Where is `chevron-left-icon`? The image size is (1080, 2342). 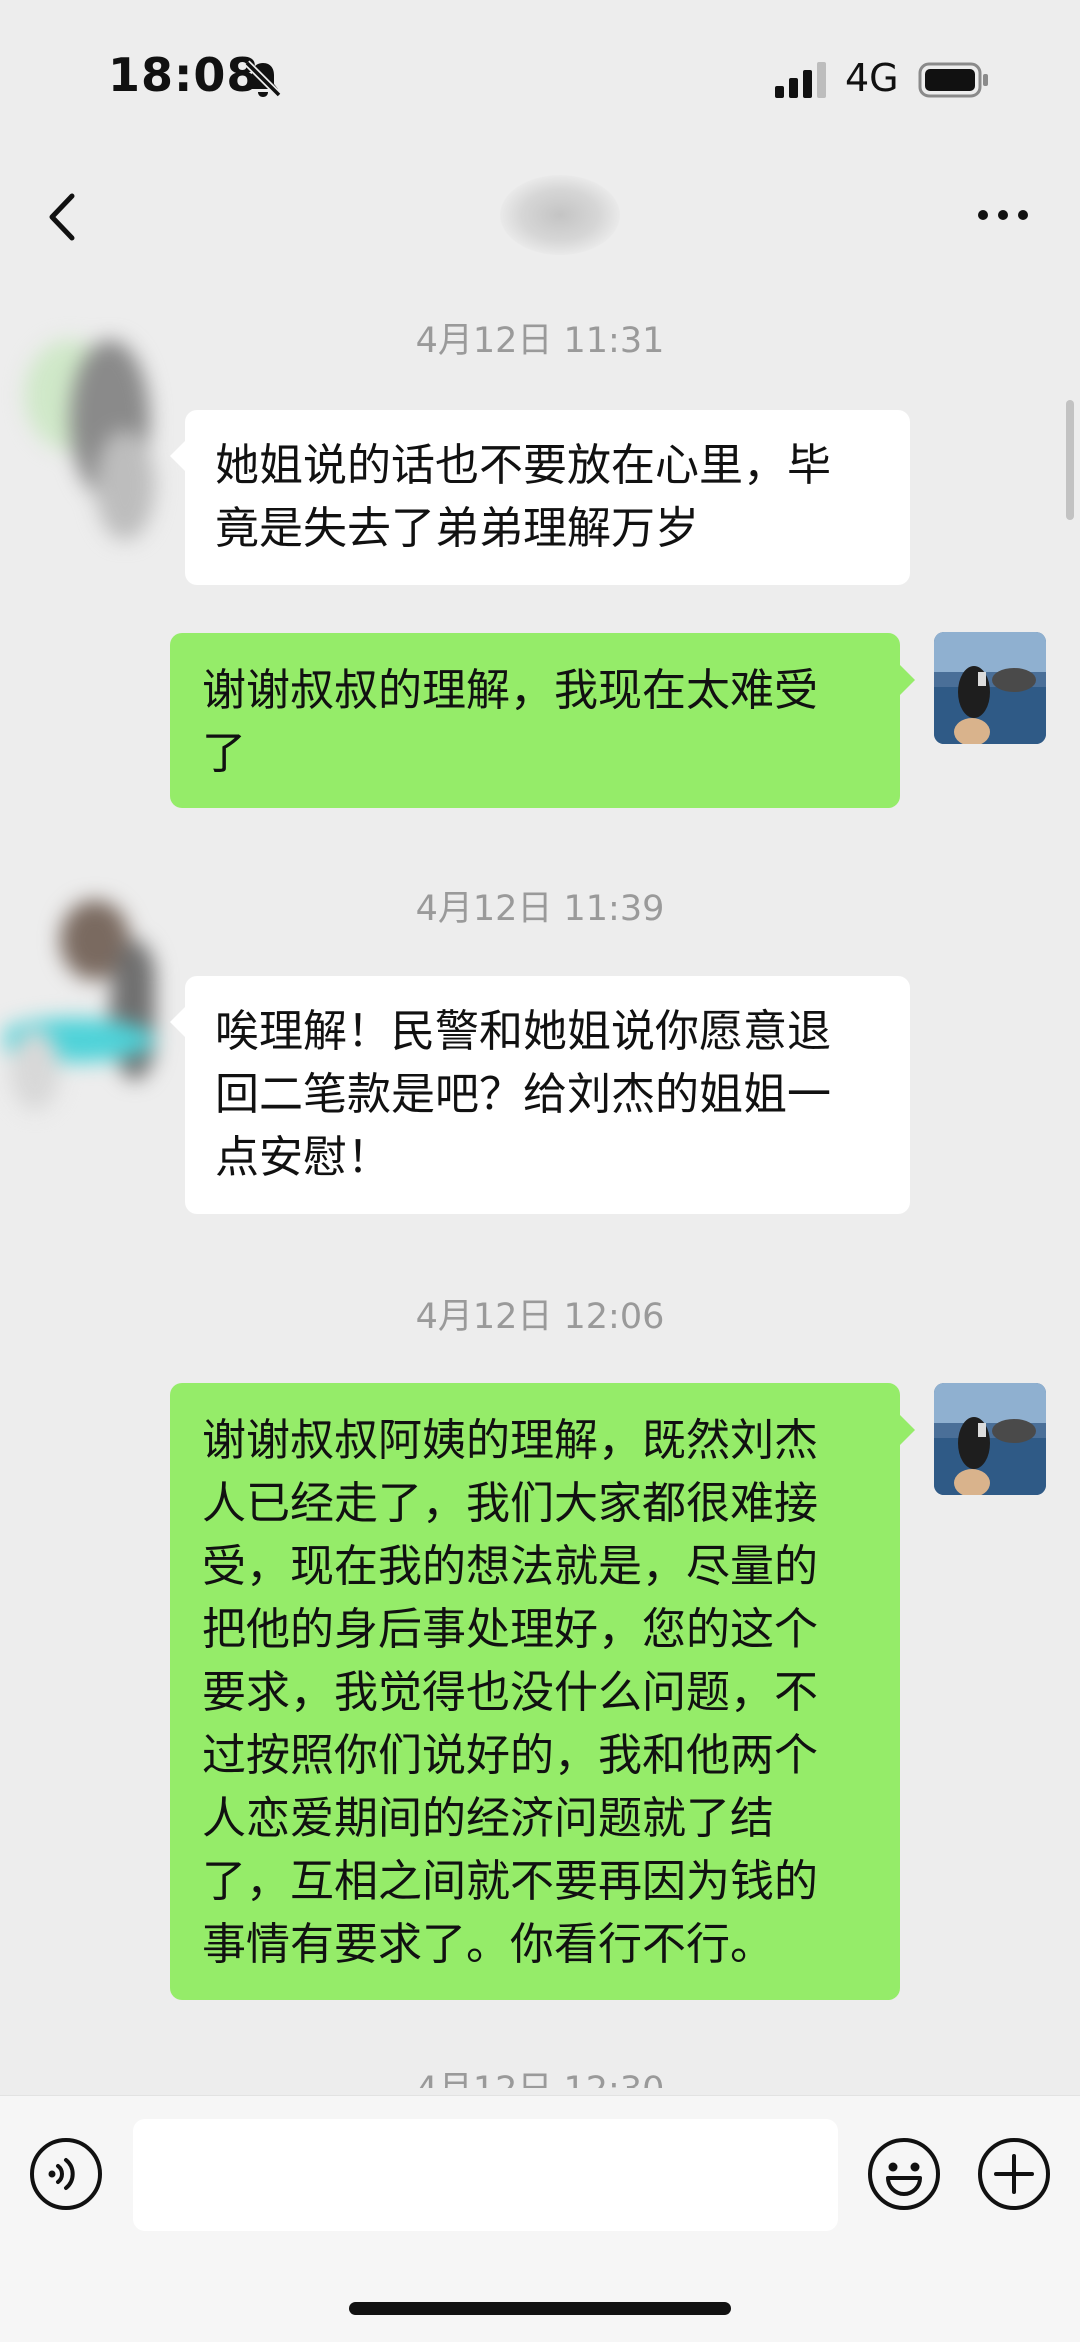 chevron-left-icon is located at coordinates (63, 217).